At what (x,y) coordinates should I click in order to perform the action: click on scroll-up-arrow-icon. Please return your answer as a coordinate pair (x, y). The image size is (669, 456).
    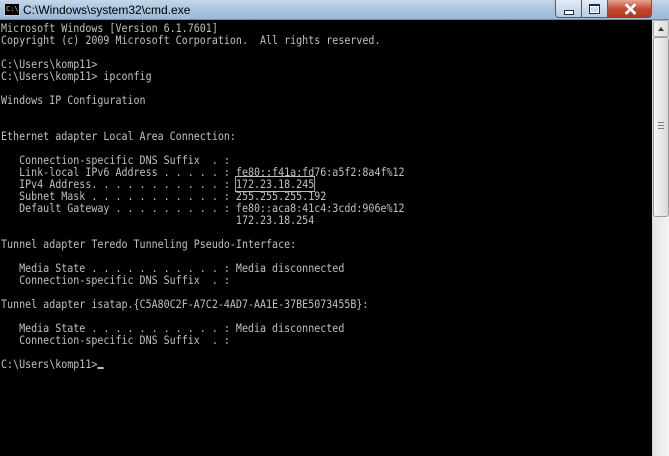
    Looking at the image, I should click on (661, 28).